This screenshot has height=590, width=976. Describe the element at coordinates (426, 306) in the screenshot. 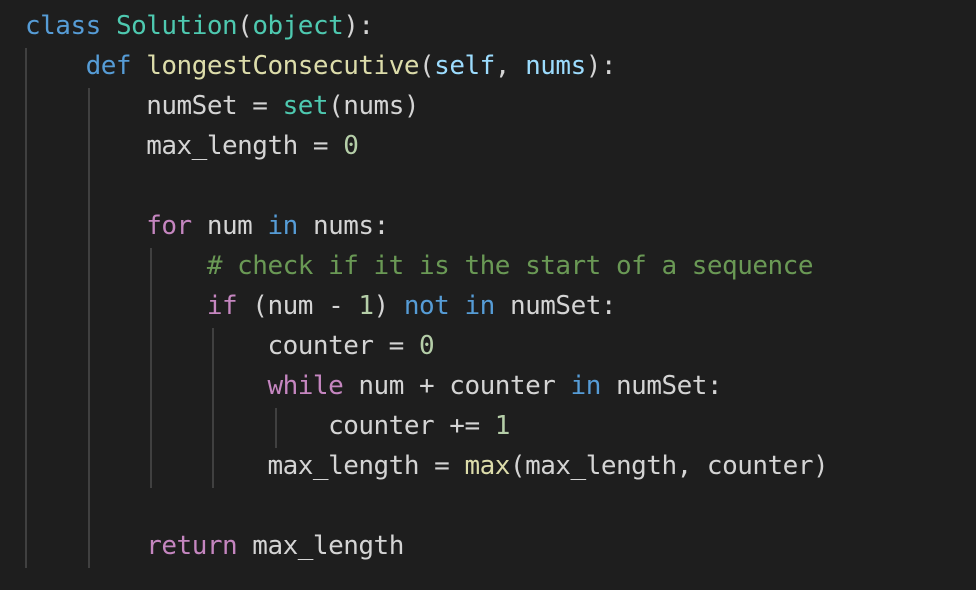

I see `code-token: not` at that location.